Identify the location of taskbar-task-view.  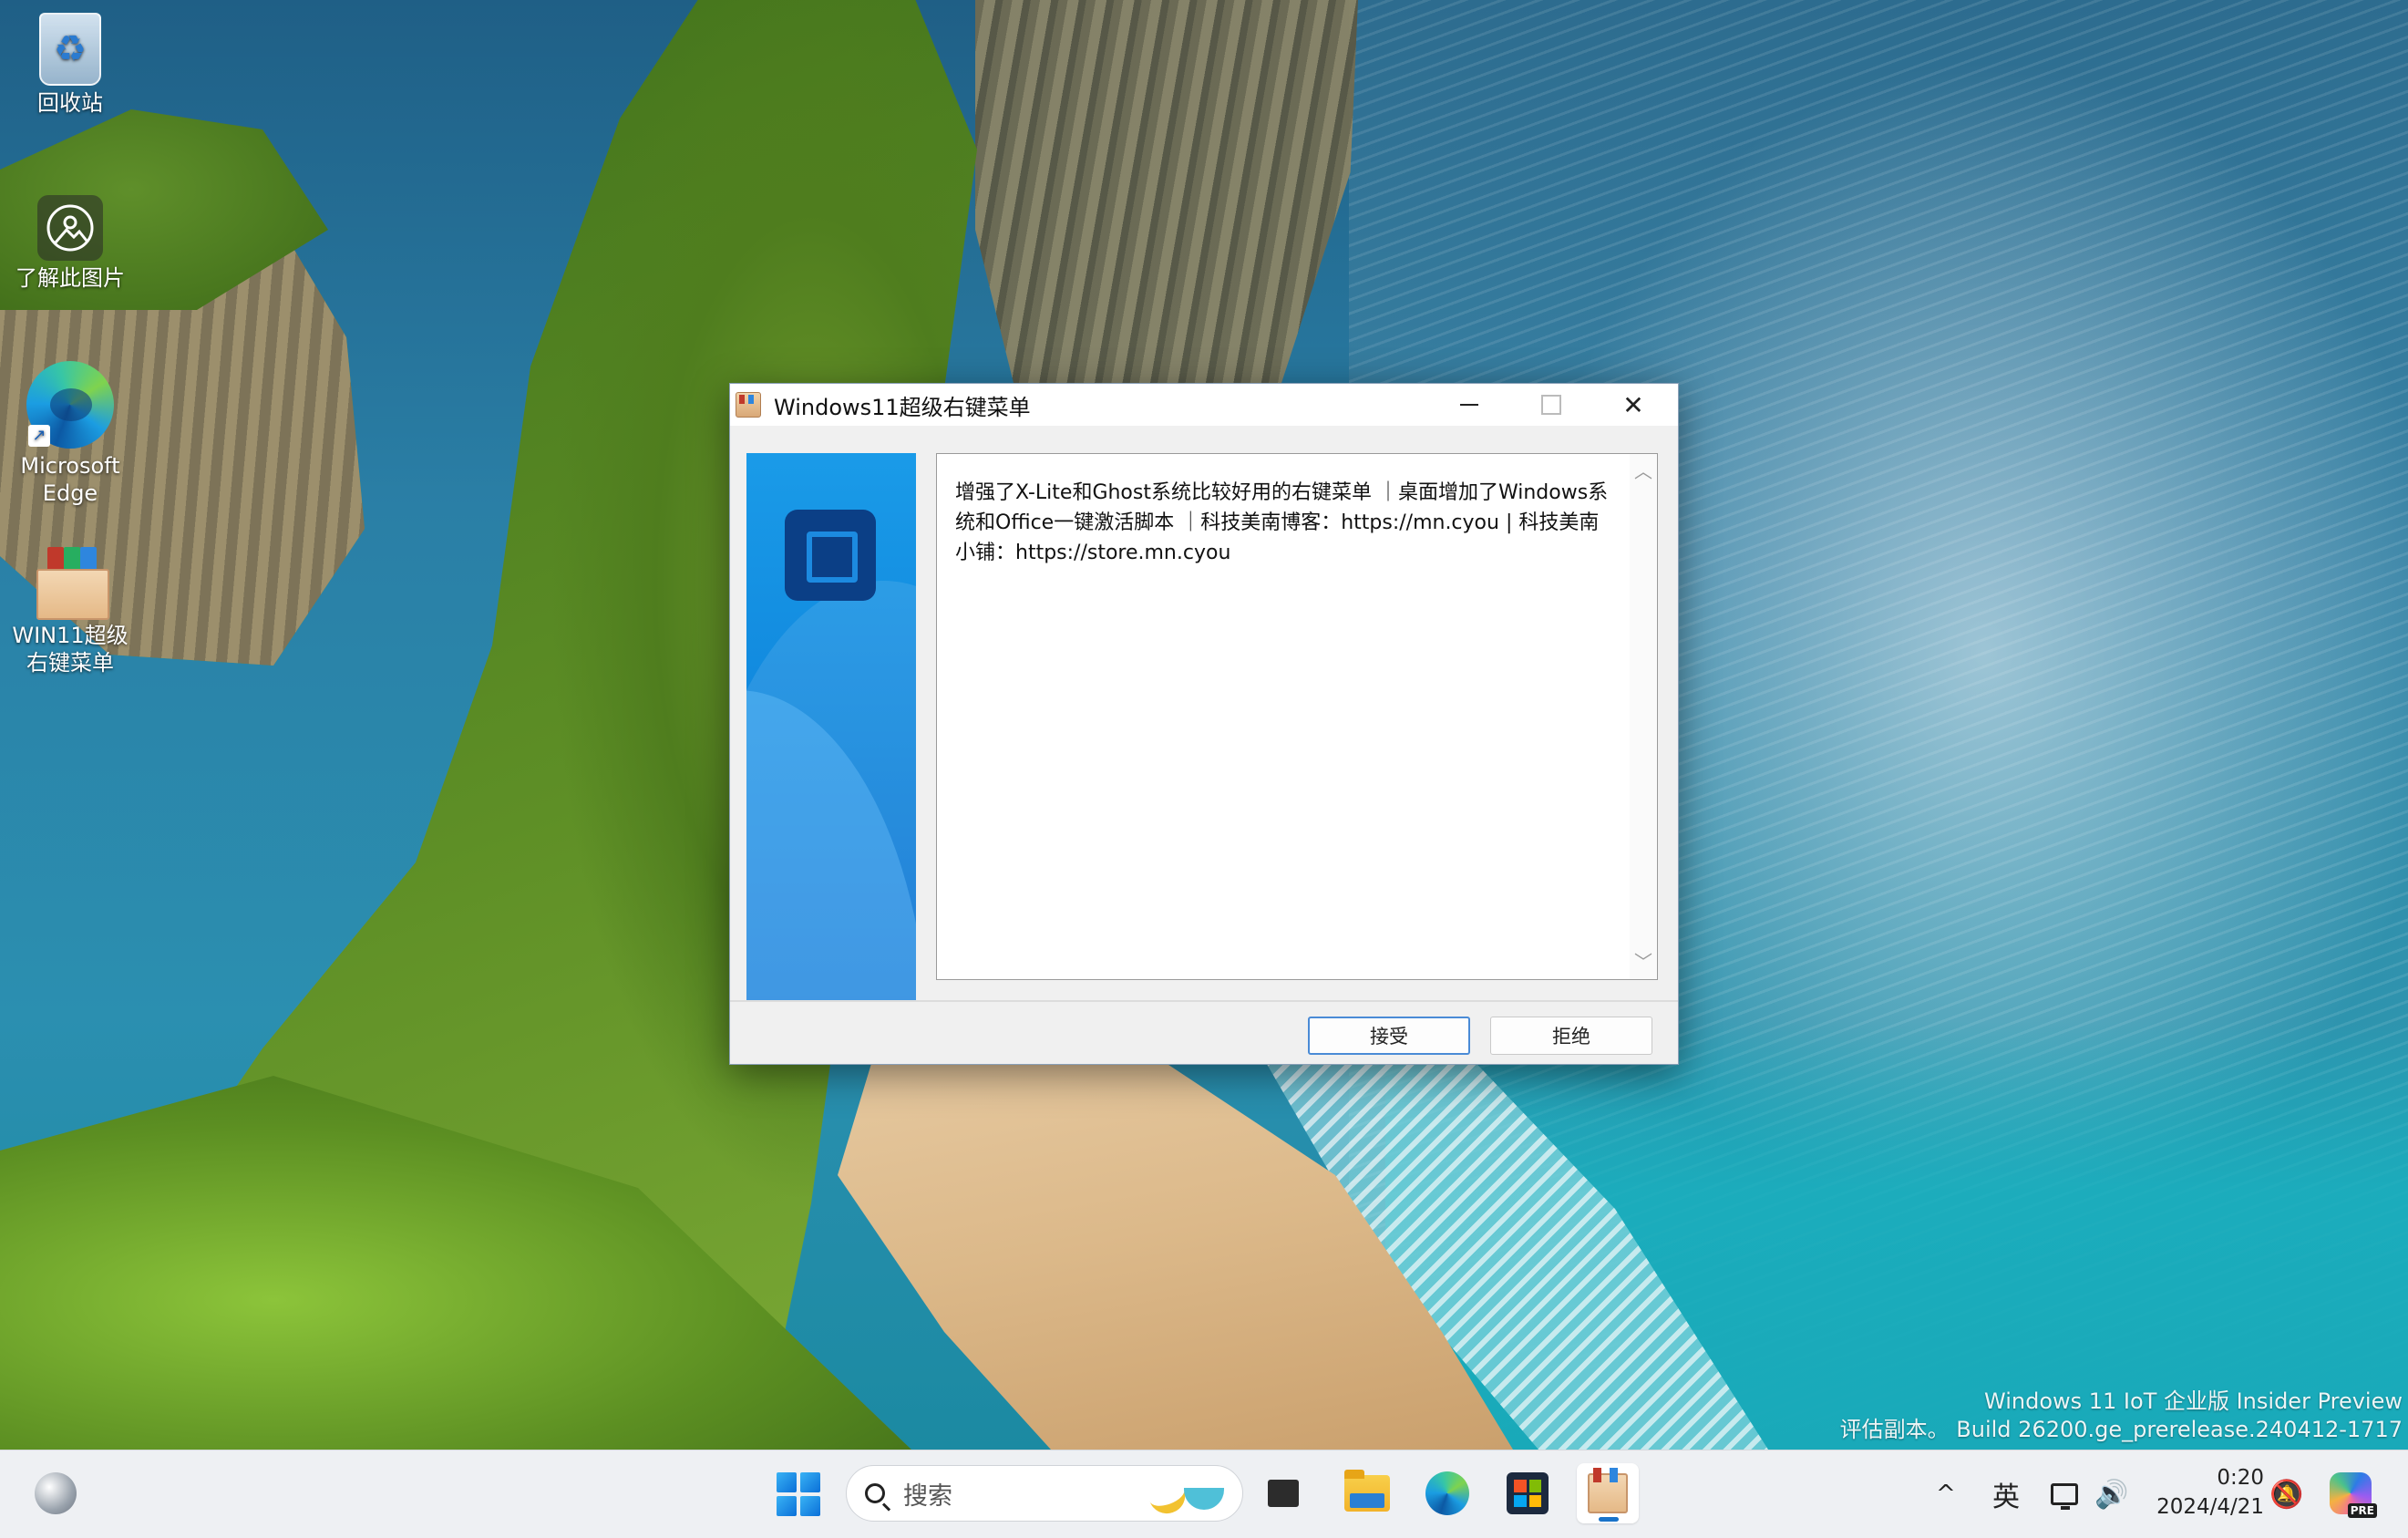
(1283, 1493).